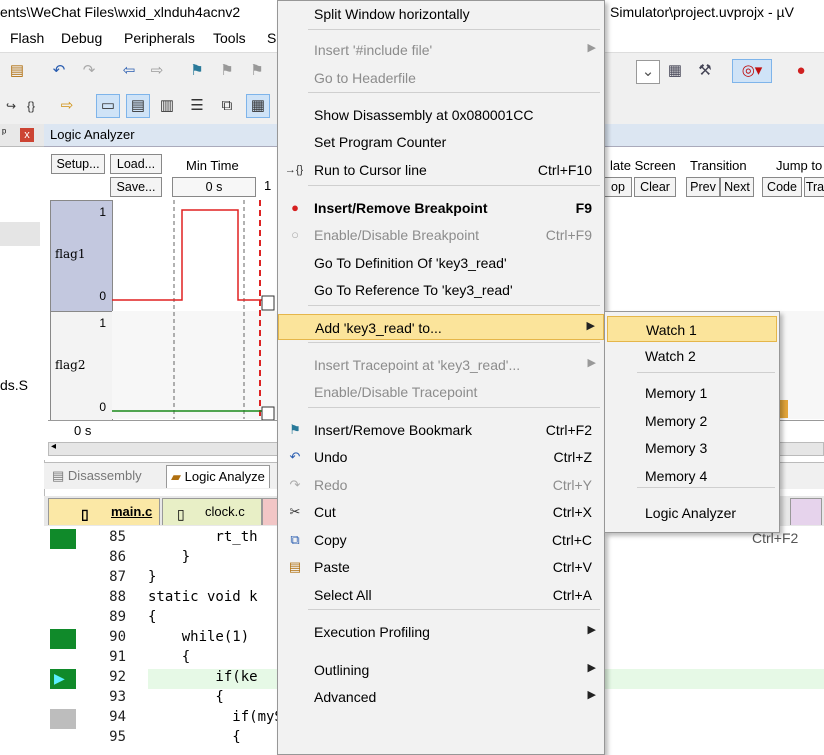 The height and width of the screenshot is (755, 824). What do you see at coordinates (227, 71) in the screenshot?
I see `prev-bookmark-icon: ⚑` at bounding box center [227, 71].